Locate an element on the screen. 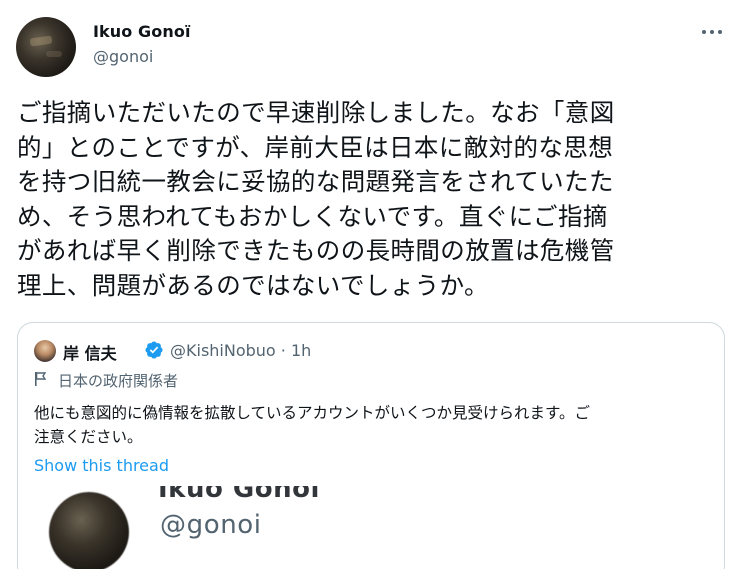 Image resolution: width=732 pixels, height=569 pixels. government-label: 日本の政府関係者 is located at coordinates (118, 380).